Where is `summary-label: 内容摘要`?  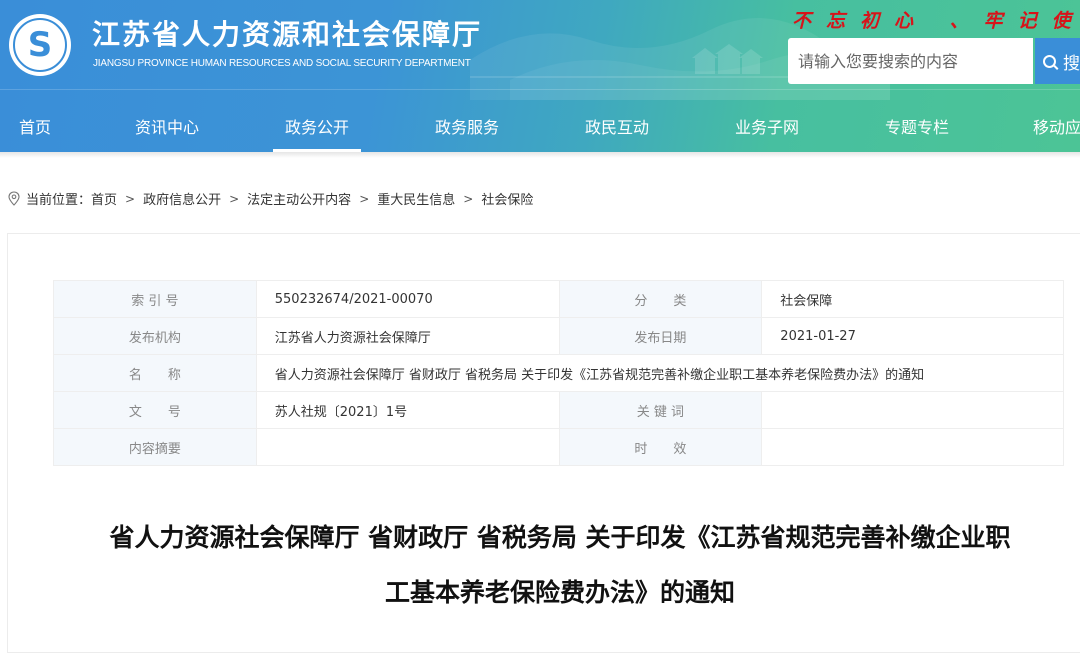
summary-label: 内容摘要 is located at coordinates (155, 447).